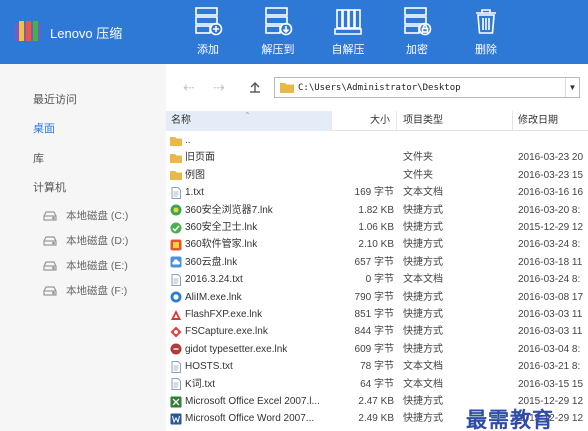 This screenshot has width=588, height=431. I want to click on file-name: FSCapture.exe.lnk, so click(226, 332).